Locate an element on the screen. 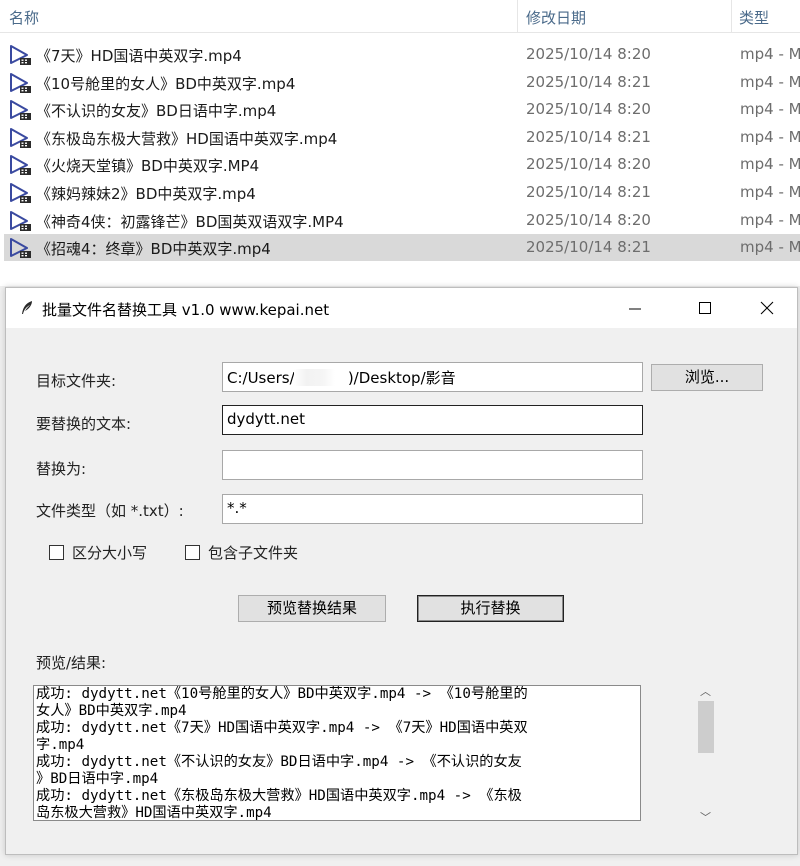 The height and width of the screenshot is (866, 800). file-name: 《10号舱里的女人》BD中英双字.mp4 is located at coordinates (166, 83).